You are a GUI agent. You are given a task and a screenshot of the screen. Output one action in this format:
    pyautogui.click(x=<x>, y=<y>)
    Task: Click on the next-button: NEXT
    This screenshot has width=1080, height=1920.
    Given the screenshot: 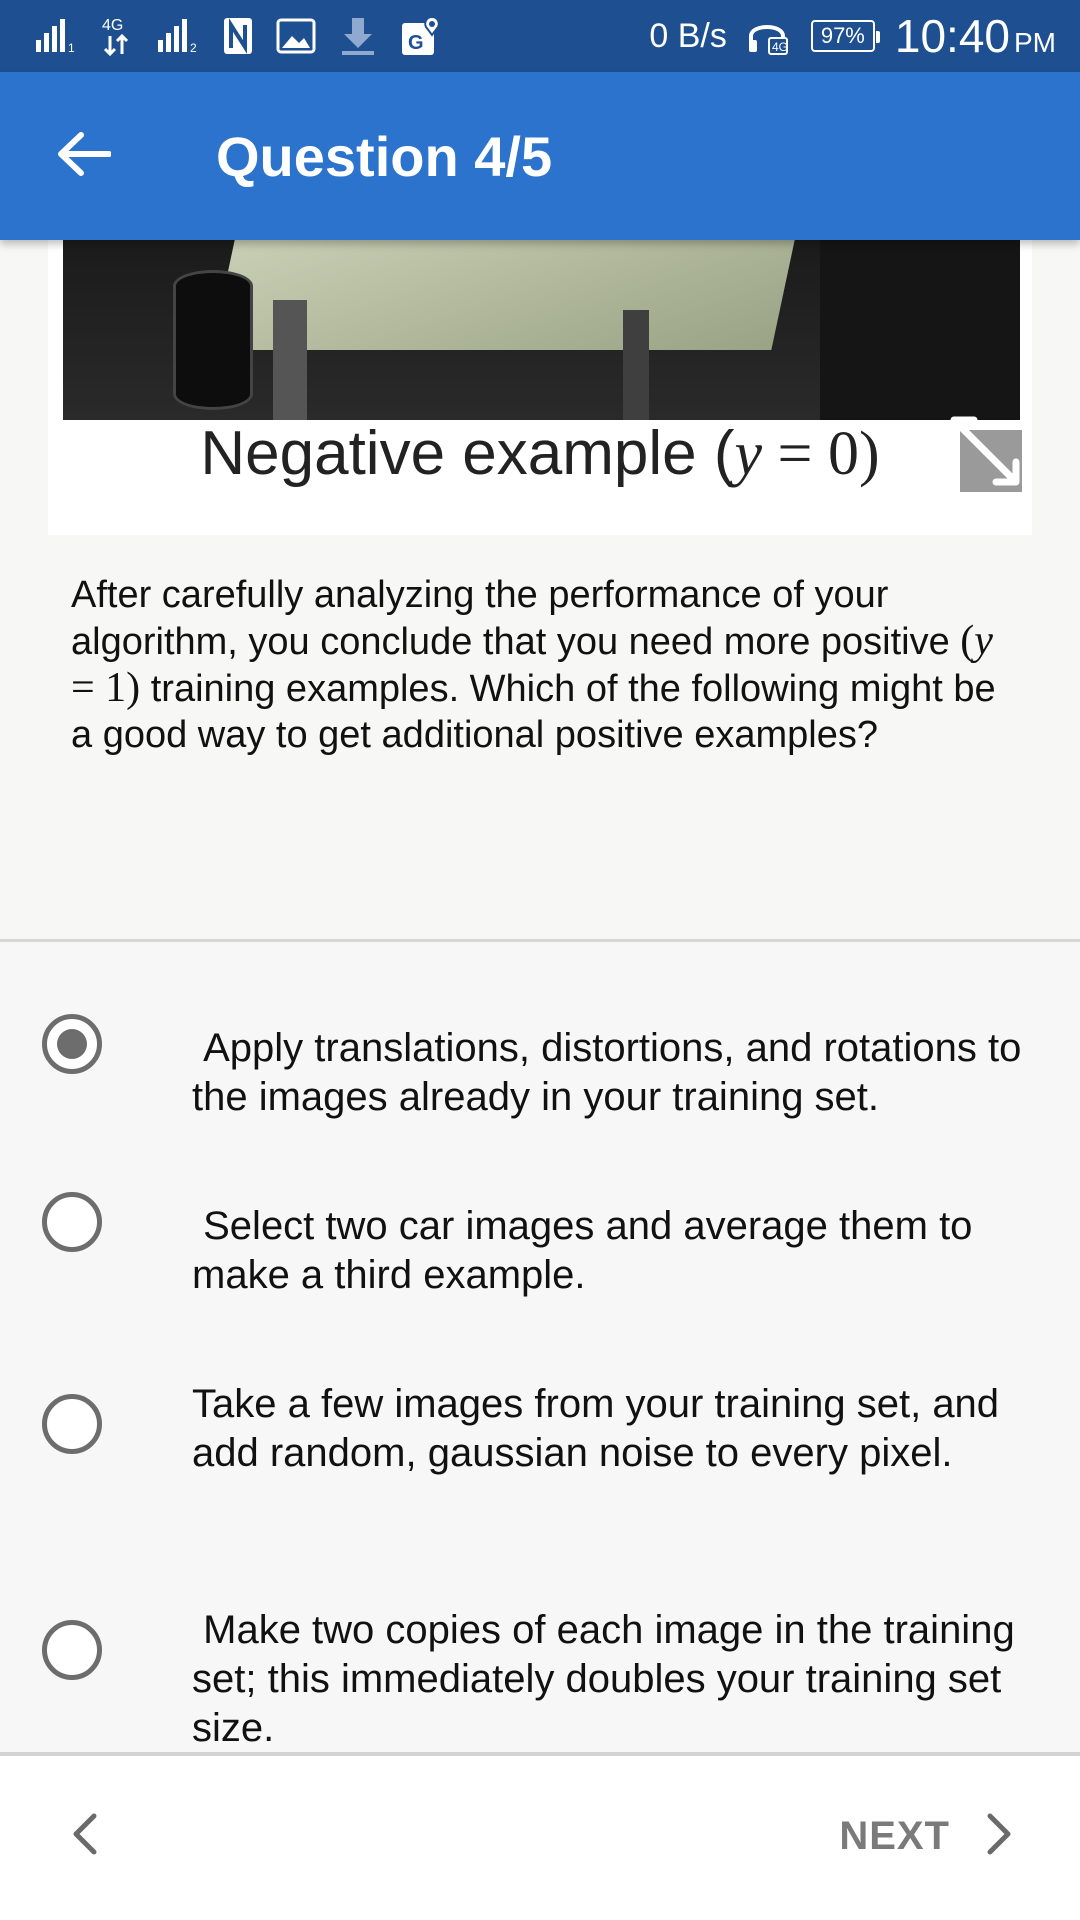 What is the action you would take?
    pyautogui.click(x=920, y=1836)
    